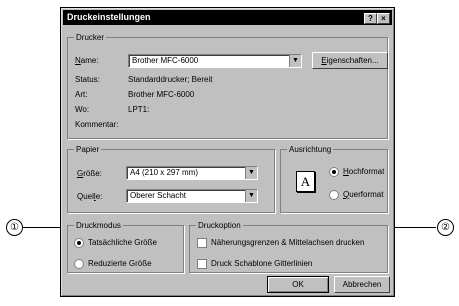 The width and height of the screenshot is (459, 306). Describe the element at coordinates (158, 195) in the screenshot. I see `paper-source-value: Oberer Schacht` at that location.